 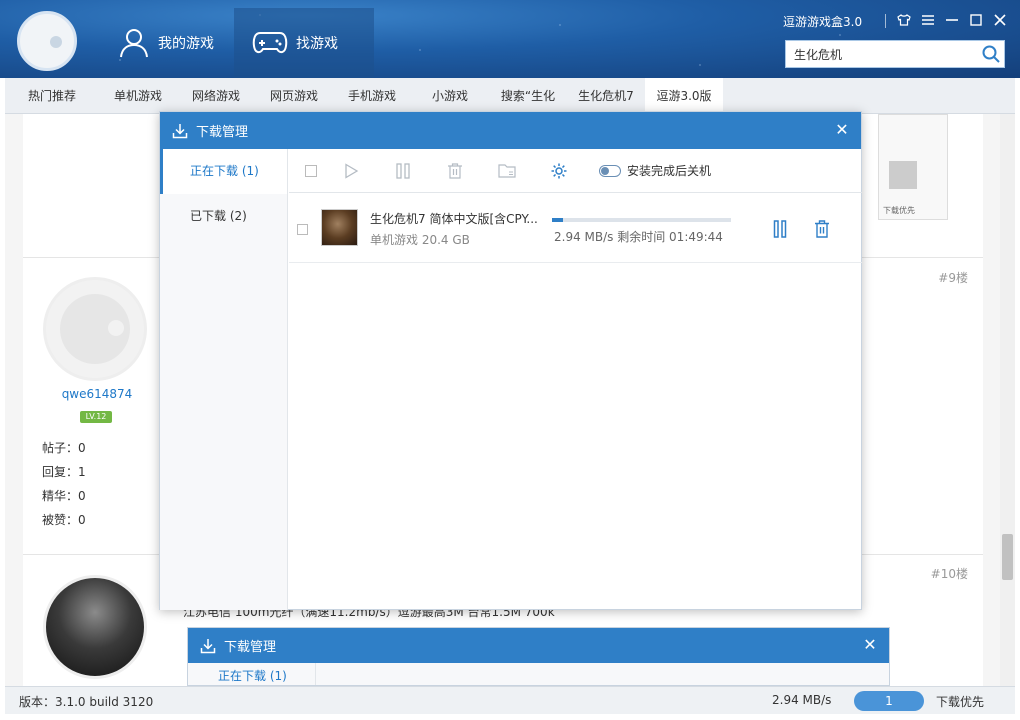 I want to click on stat-replies: 回复：1, so click(x=64, y=472).